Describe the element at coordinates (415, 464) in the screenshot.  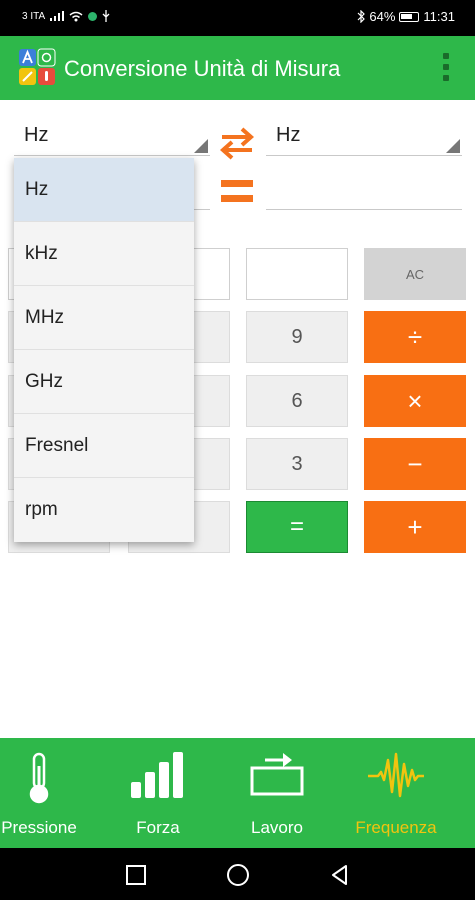
I see `minus-button: −` at that location.